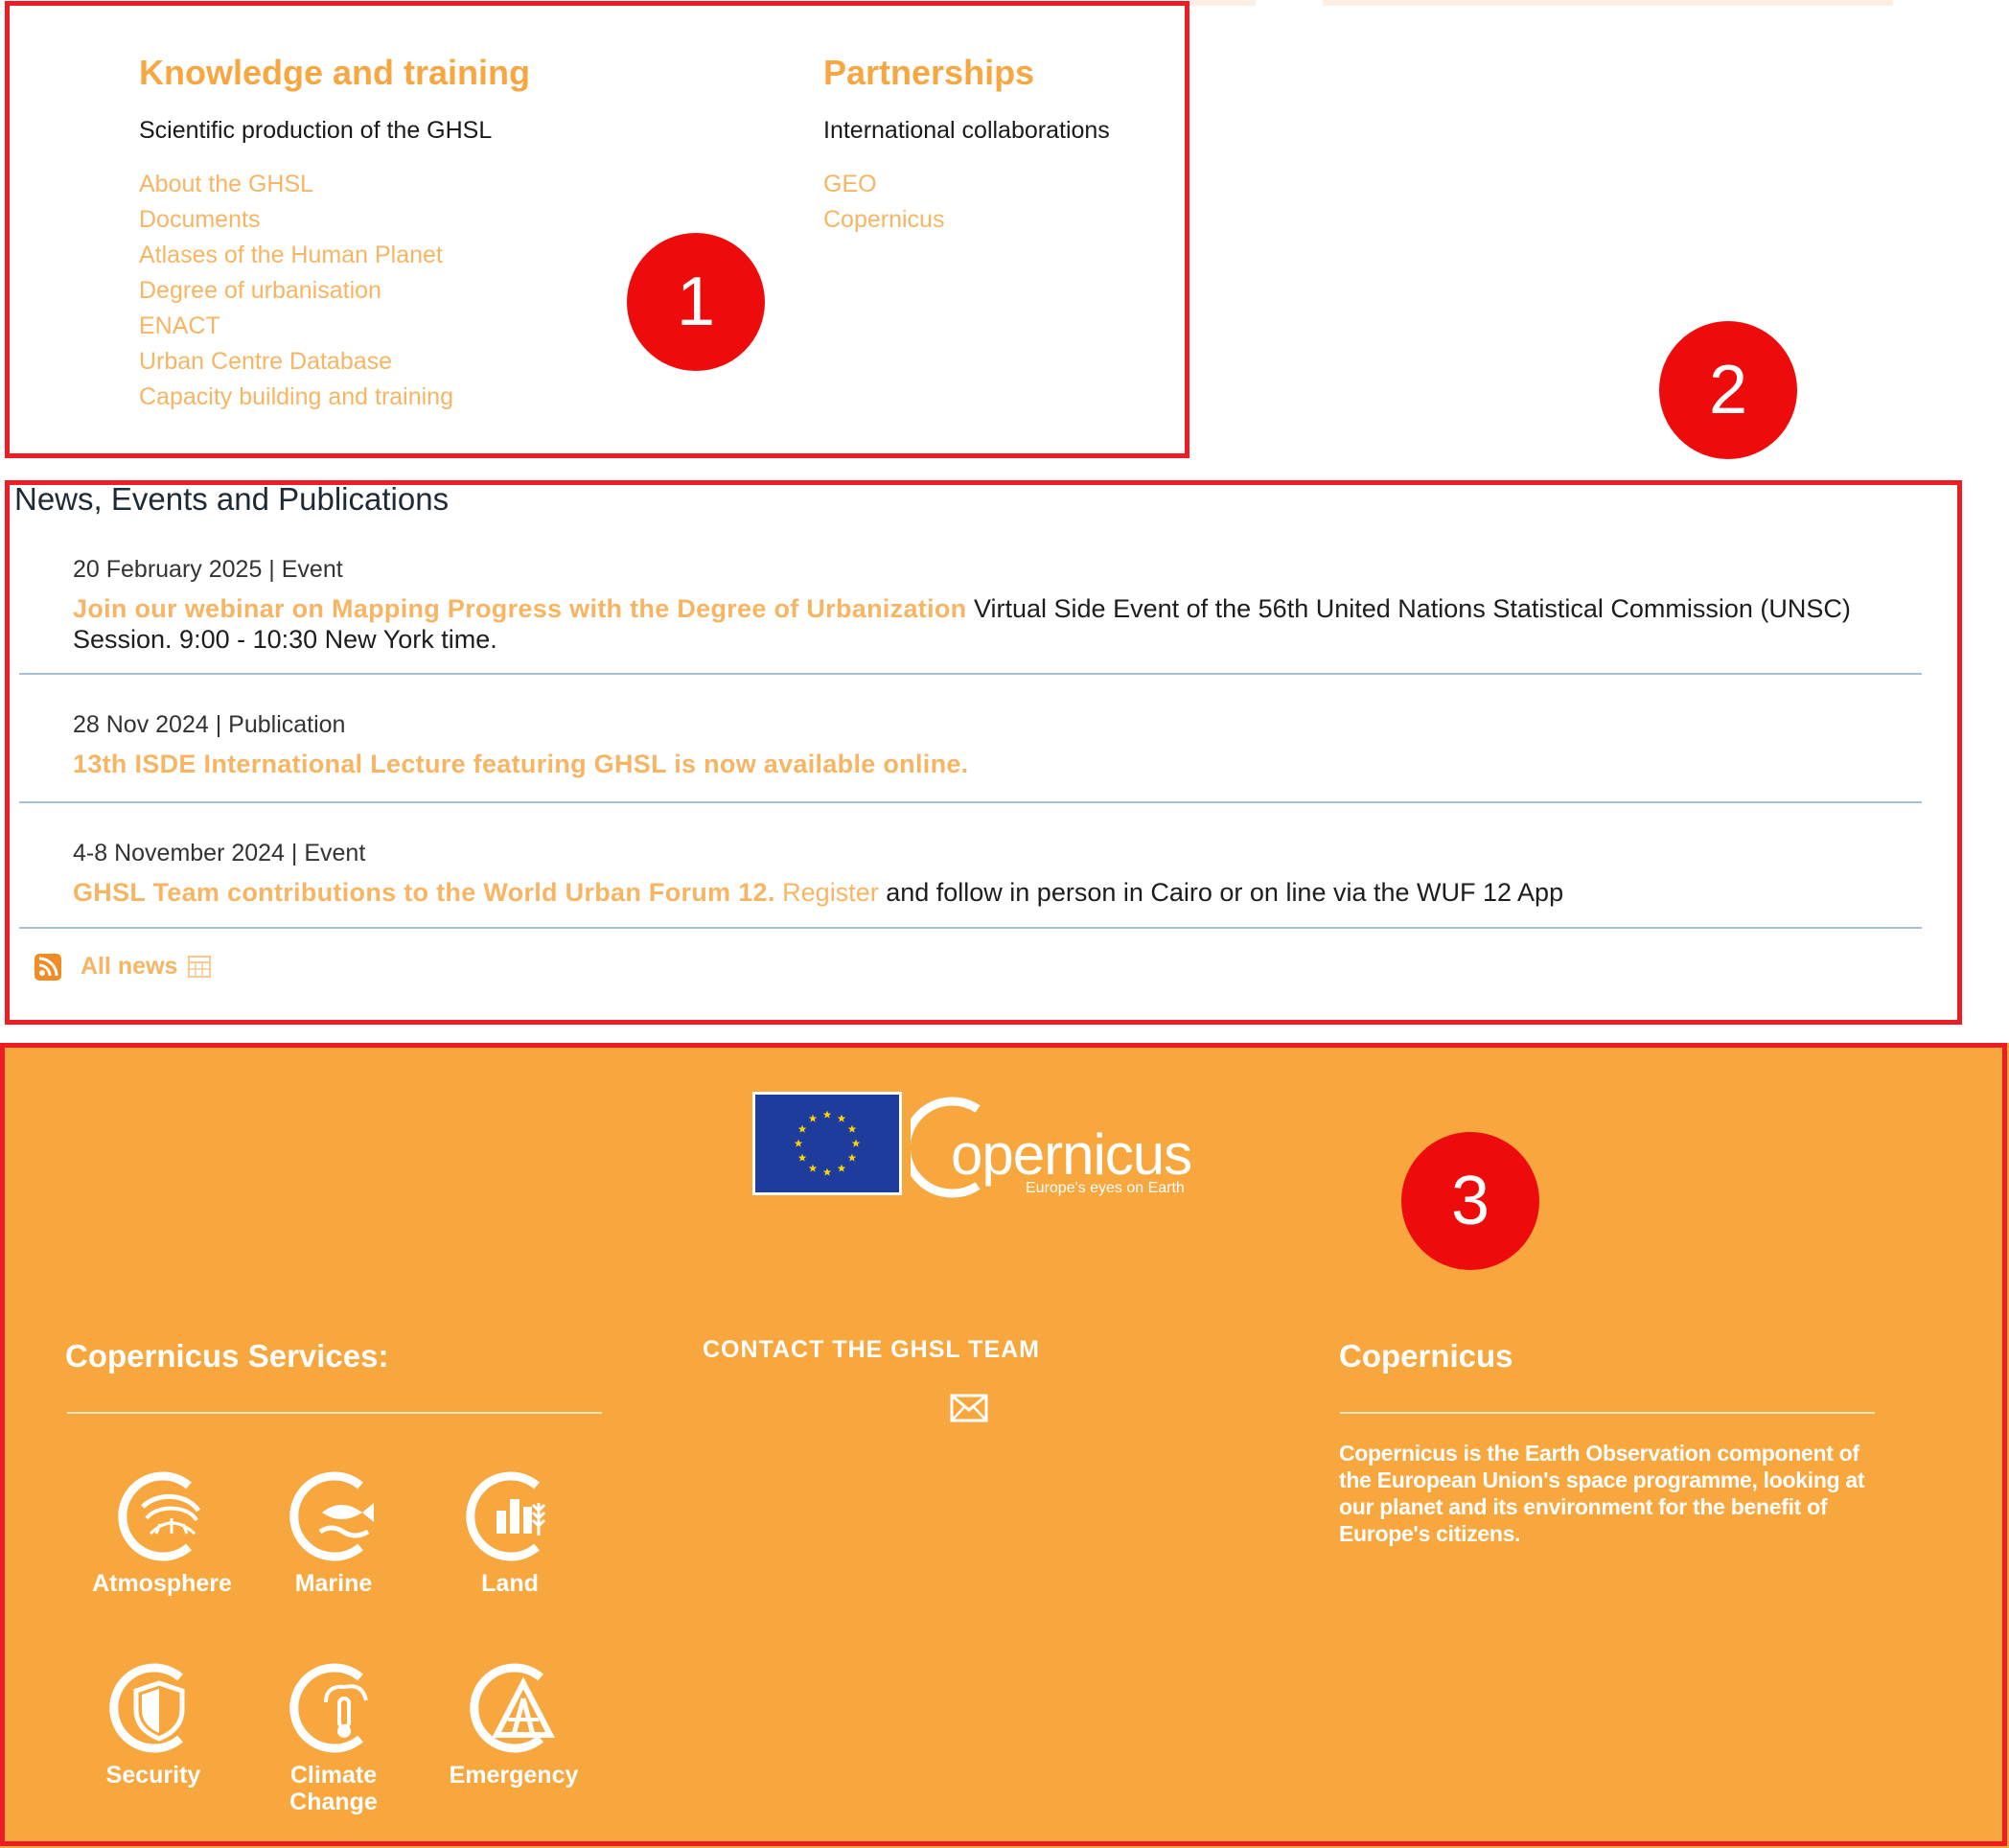  What do you see at coordinates (48, 968) in the screenshot?
I see `rss-icon` at bounding box center [48, 968].